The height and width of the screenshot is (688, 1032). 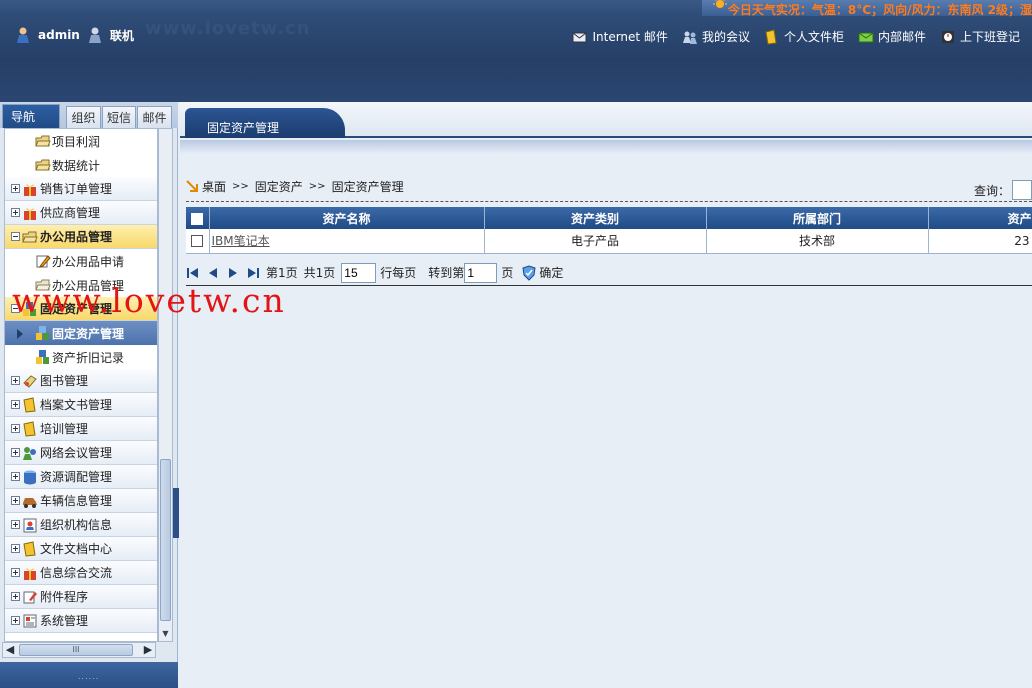 I want to click on scroll-thumb, so click(x=165, y=540).